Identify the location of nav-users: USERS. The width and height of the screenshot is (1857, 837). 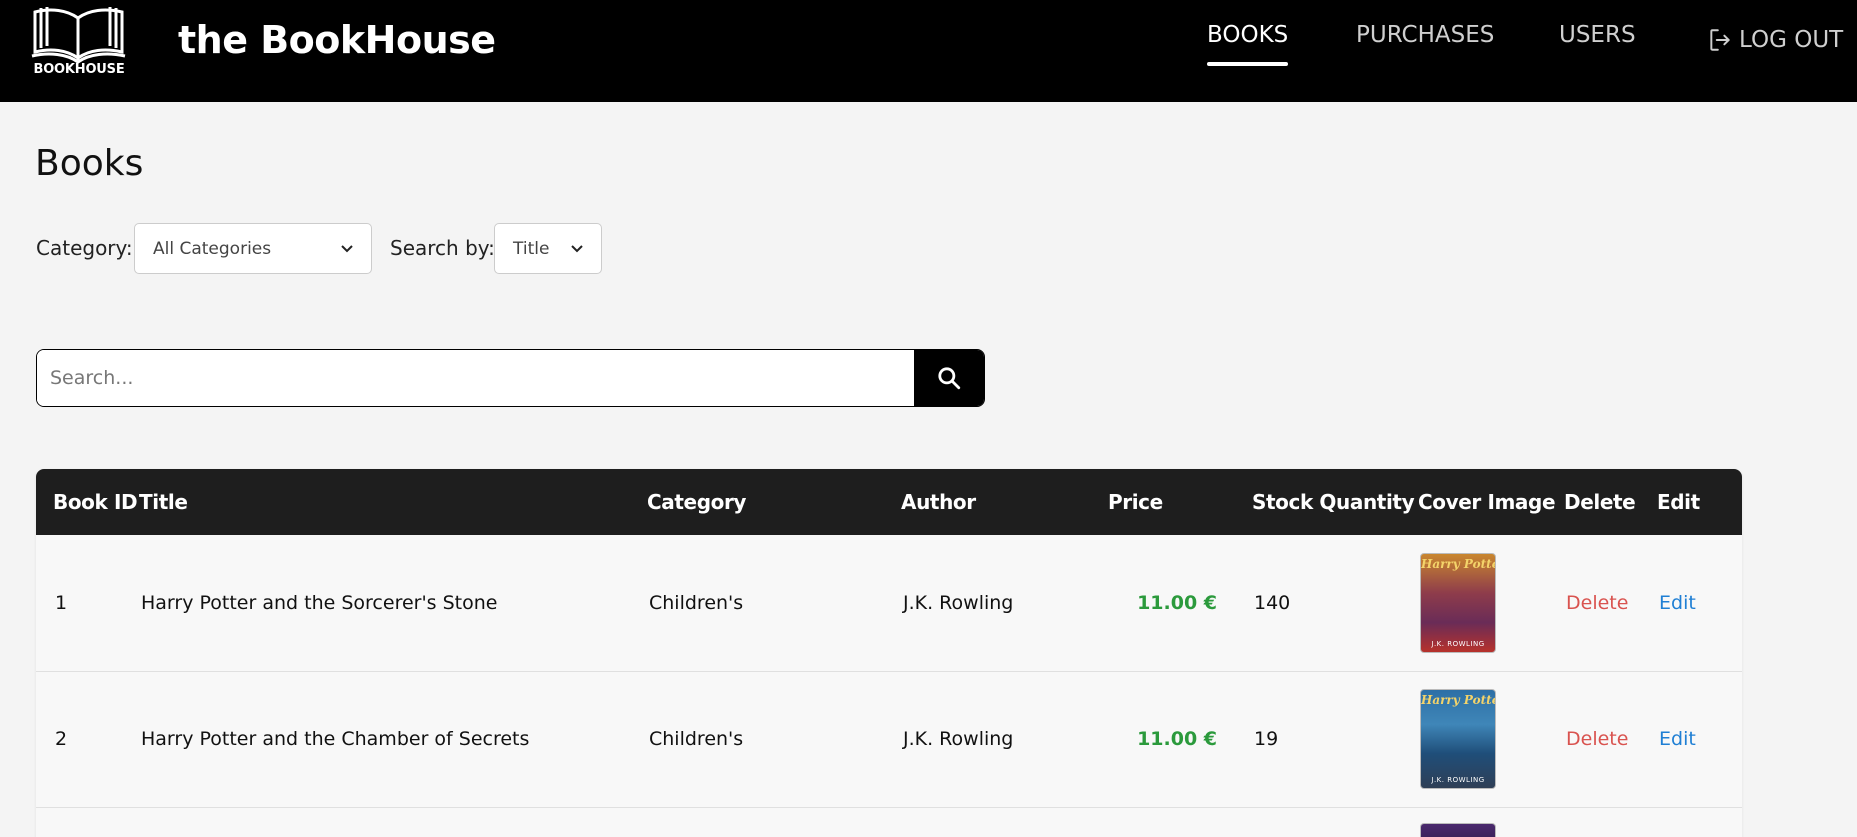
(1597, 35).